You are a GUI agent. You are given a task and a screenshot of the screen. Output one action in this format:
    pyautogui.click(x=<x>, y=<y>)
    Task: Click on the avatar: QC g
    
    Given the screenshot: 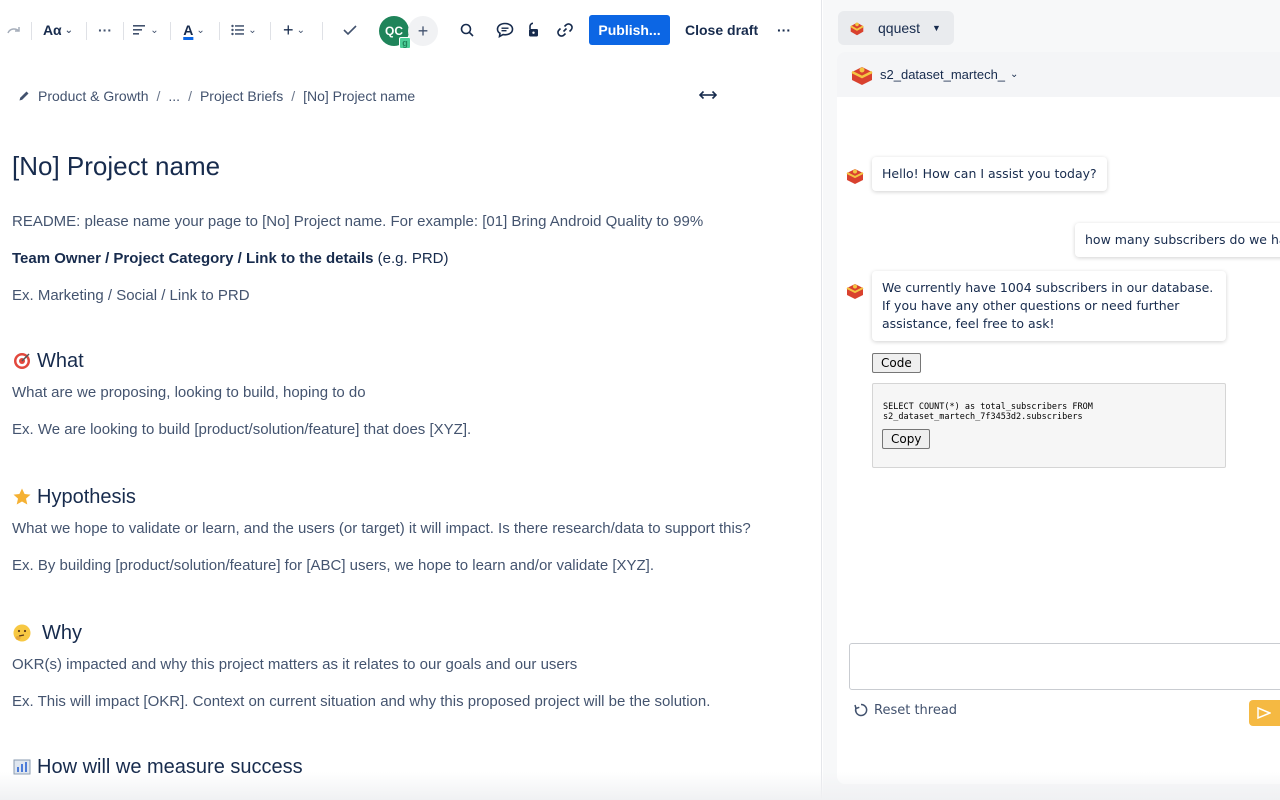 What is the action you would take?
    pyautogui.click(x=395, y=32)
    